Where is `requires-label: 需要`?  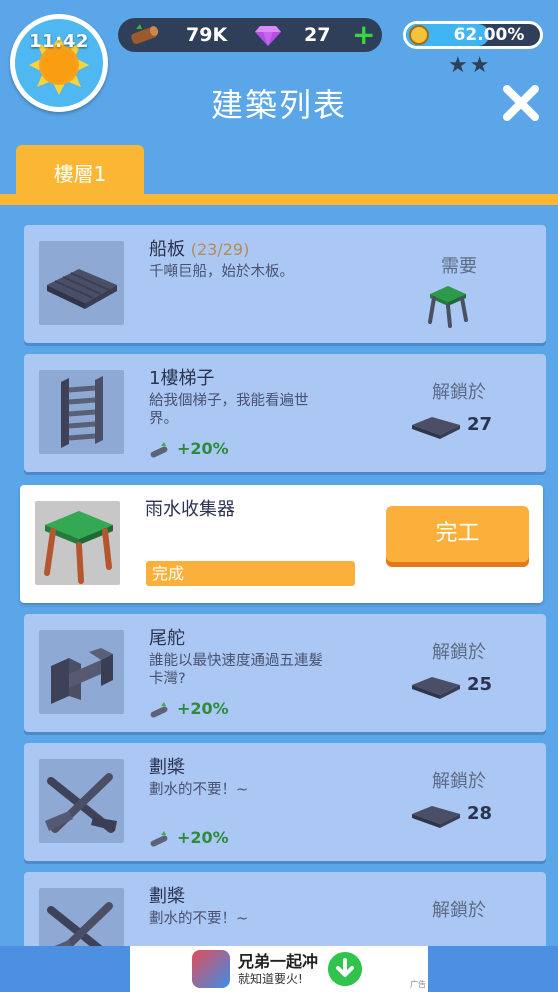 requires-label: 需要 is located at coordinates (459, 266).